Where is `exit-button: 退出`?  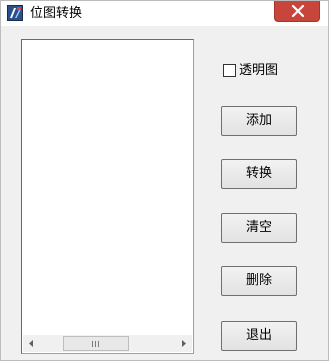
exit-button: 退出 is located at coordinates (259, 336).